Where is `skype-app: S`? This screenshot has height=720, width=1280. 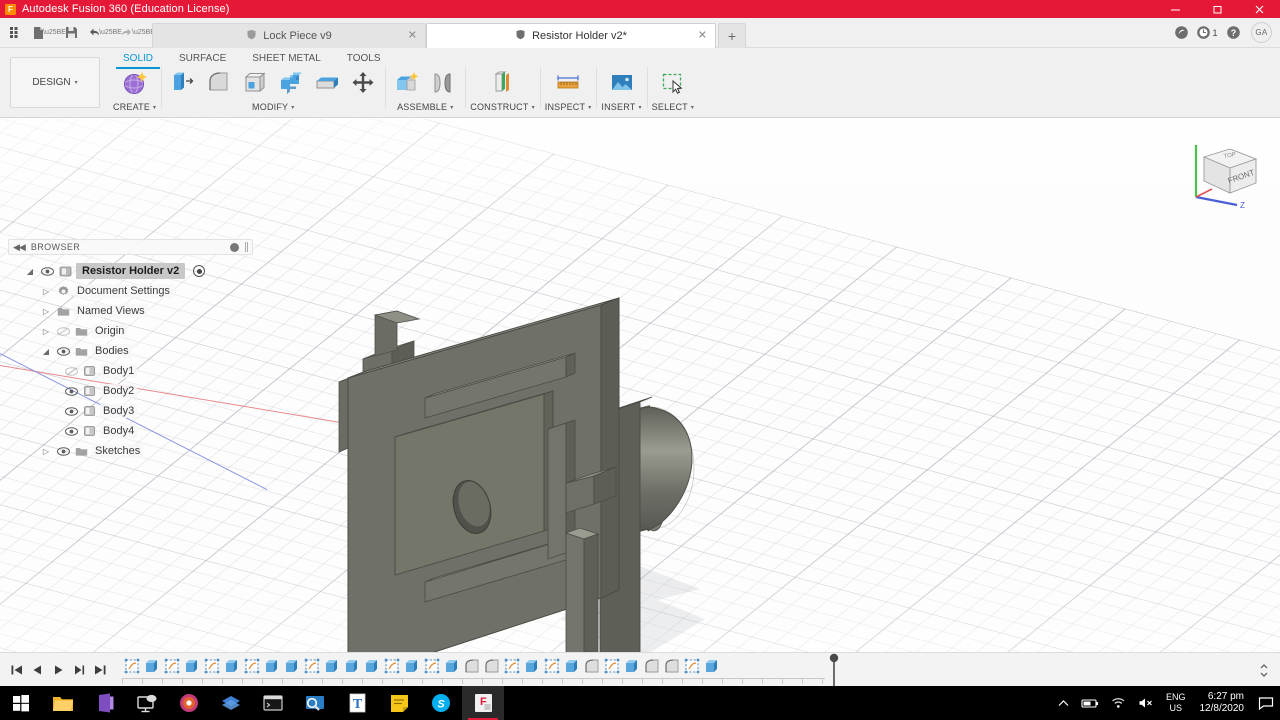 skype-app: S is located at coordinates (441, 703).